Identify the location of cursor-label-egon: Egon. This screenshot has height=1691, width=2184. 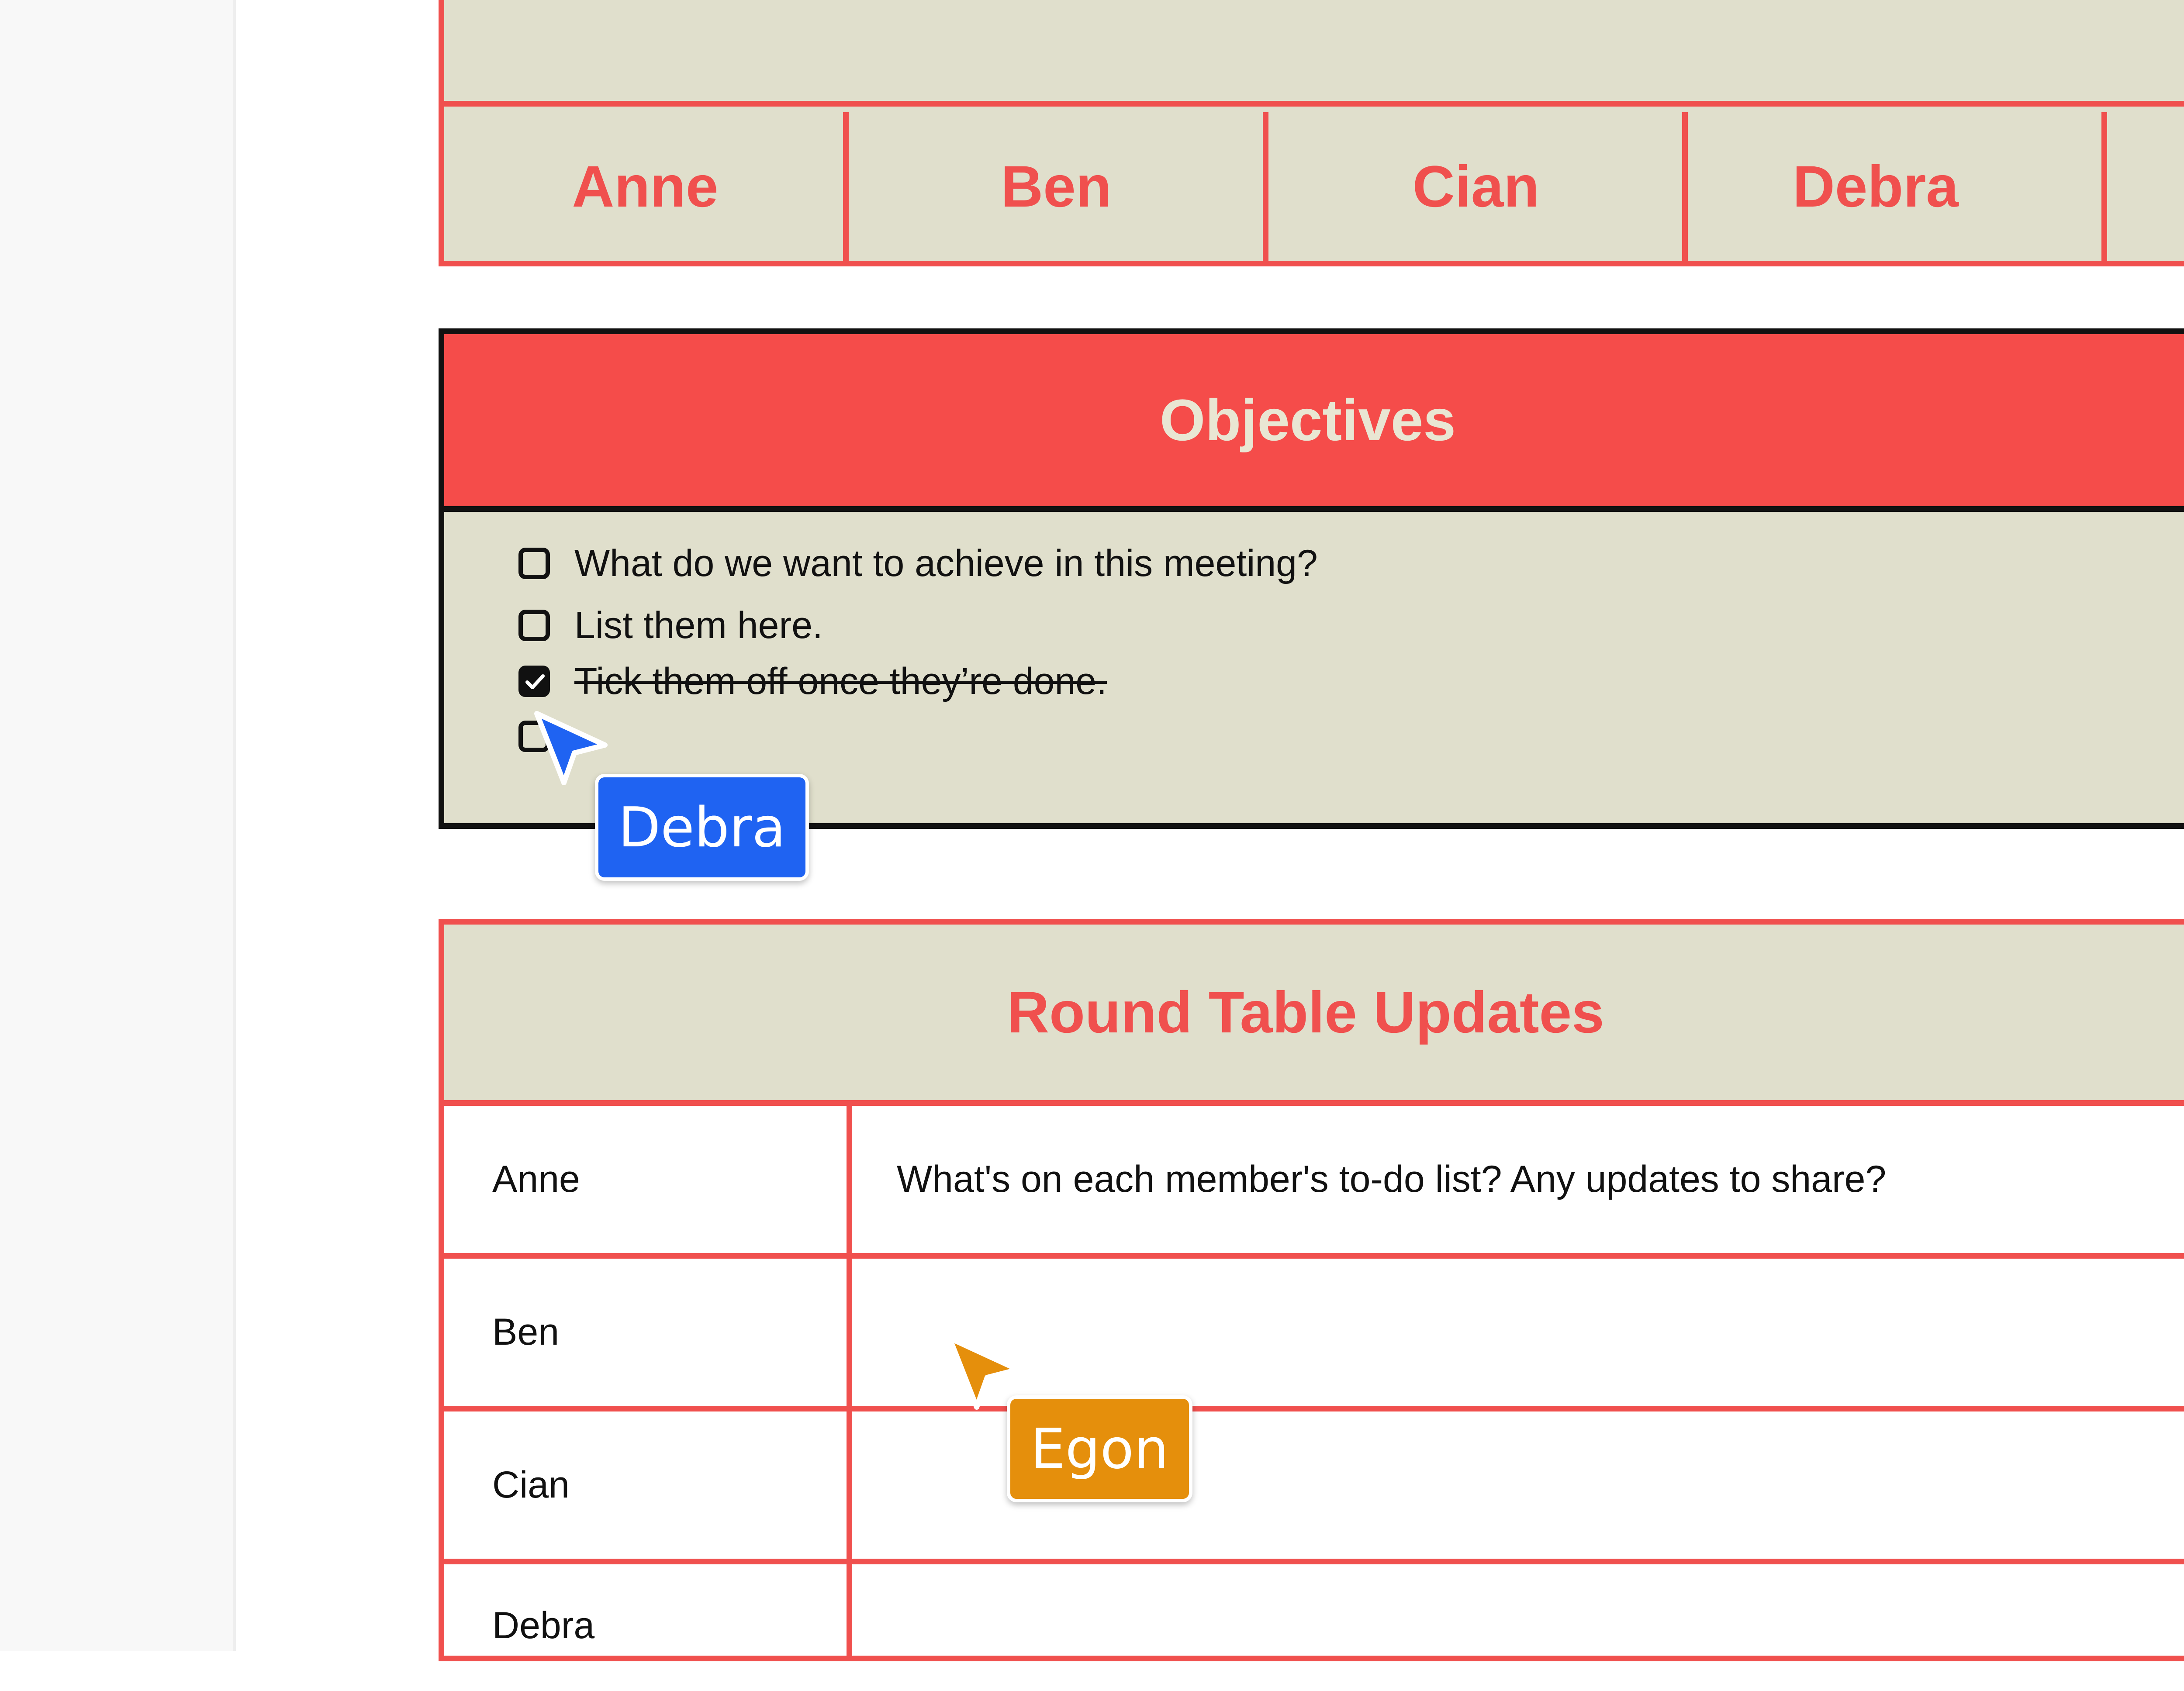
(1099, 1448).